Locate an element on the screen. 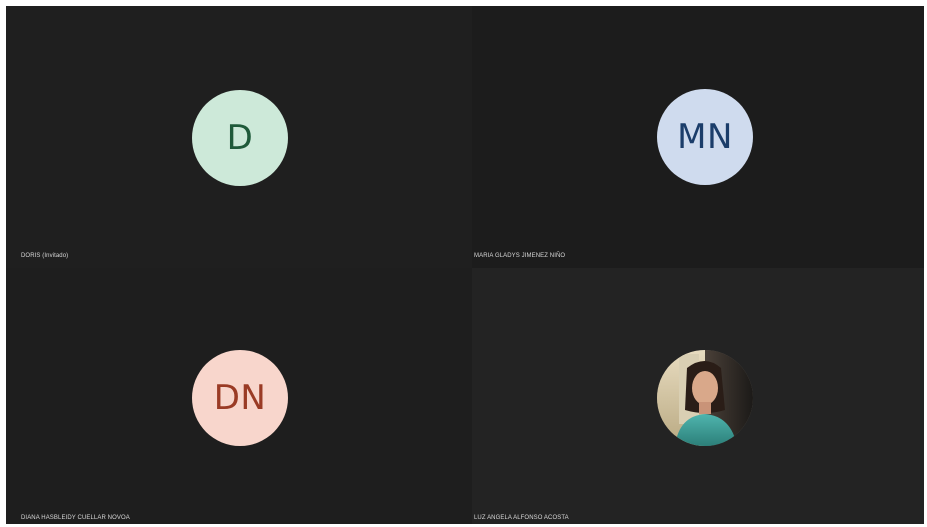 Image resolution: width=927 pixels, height=527 pixels. participant-avatar: MN is located at coordinates (705, 137).